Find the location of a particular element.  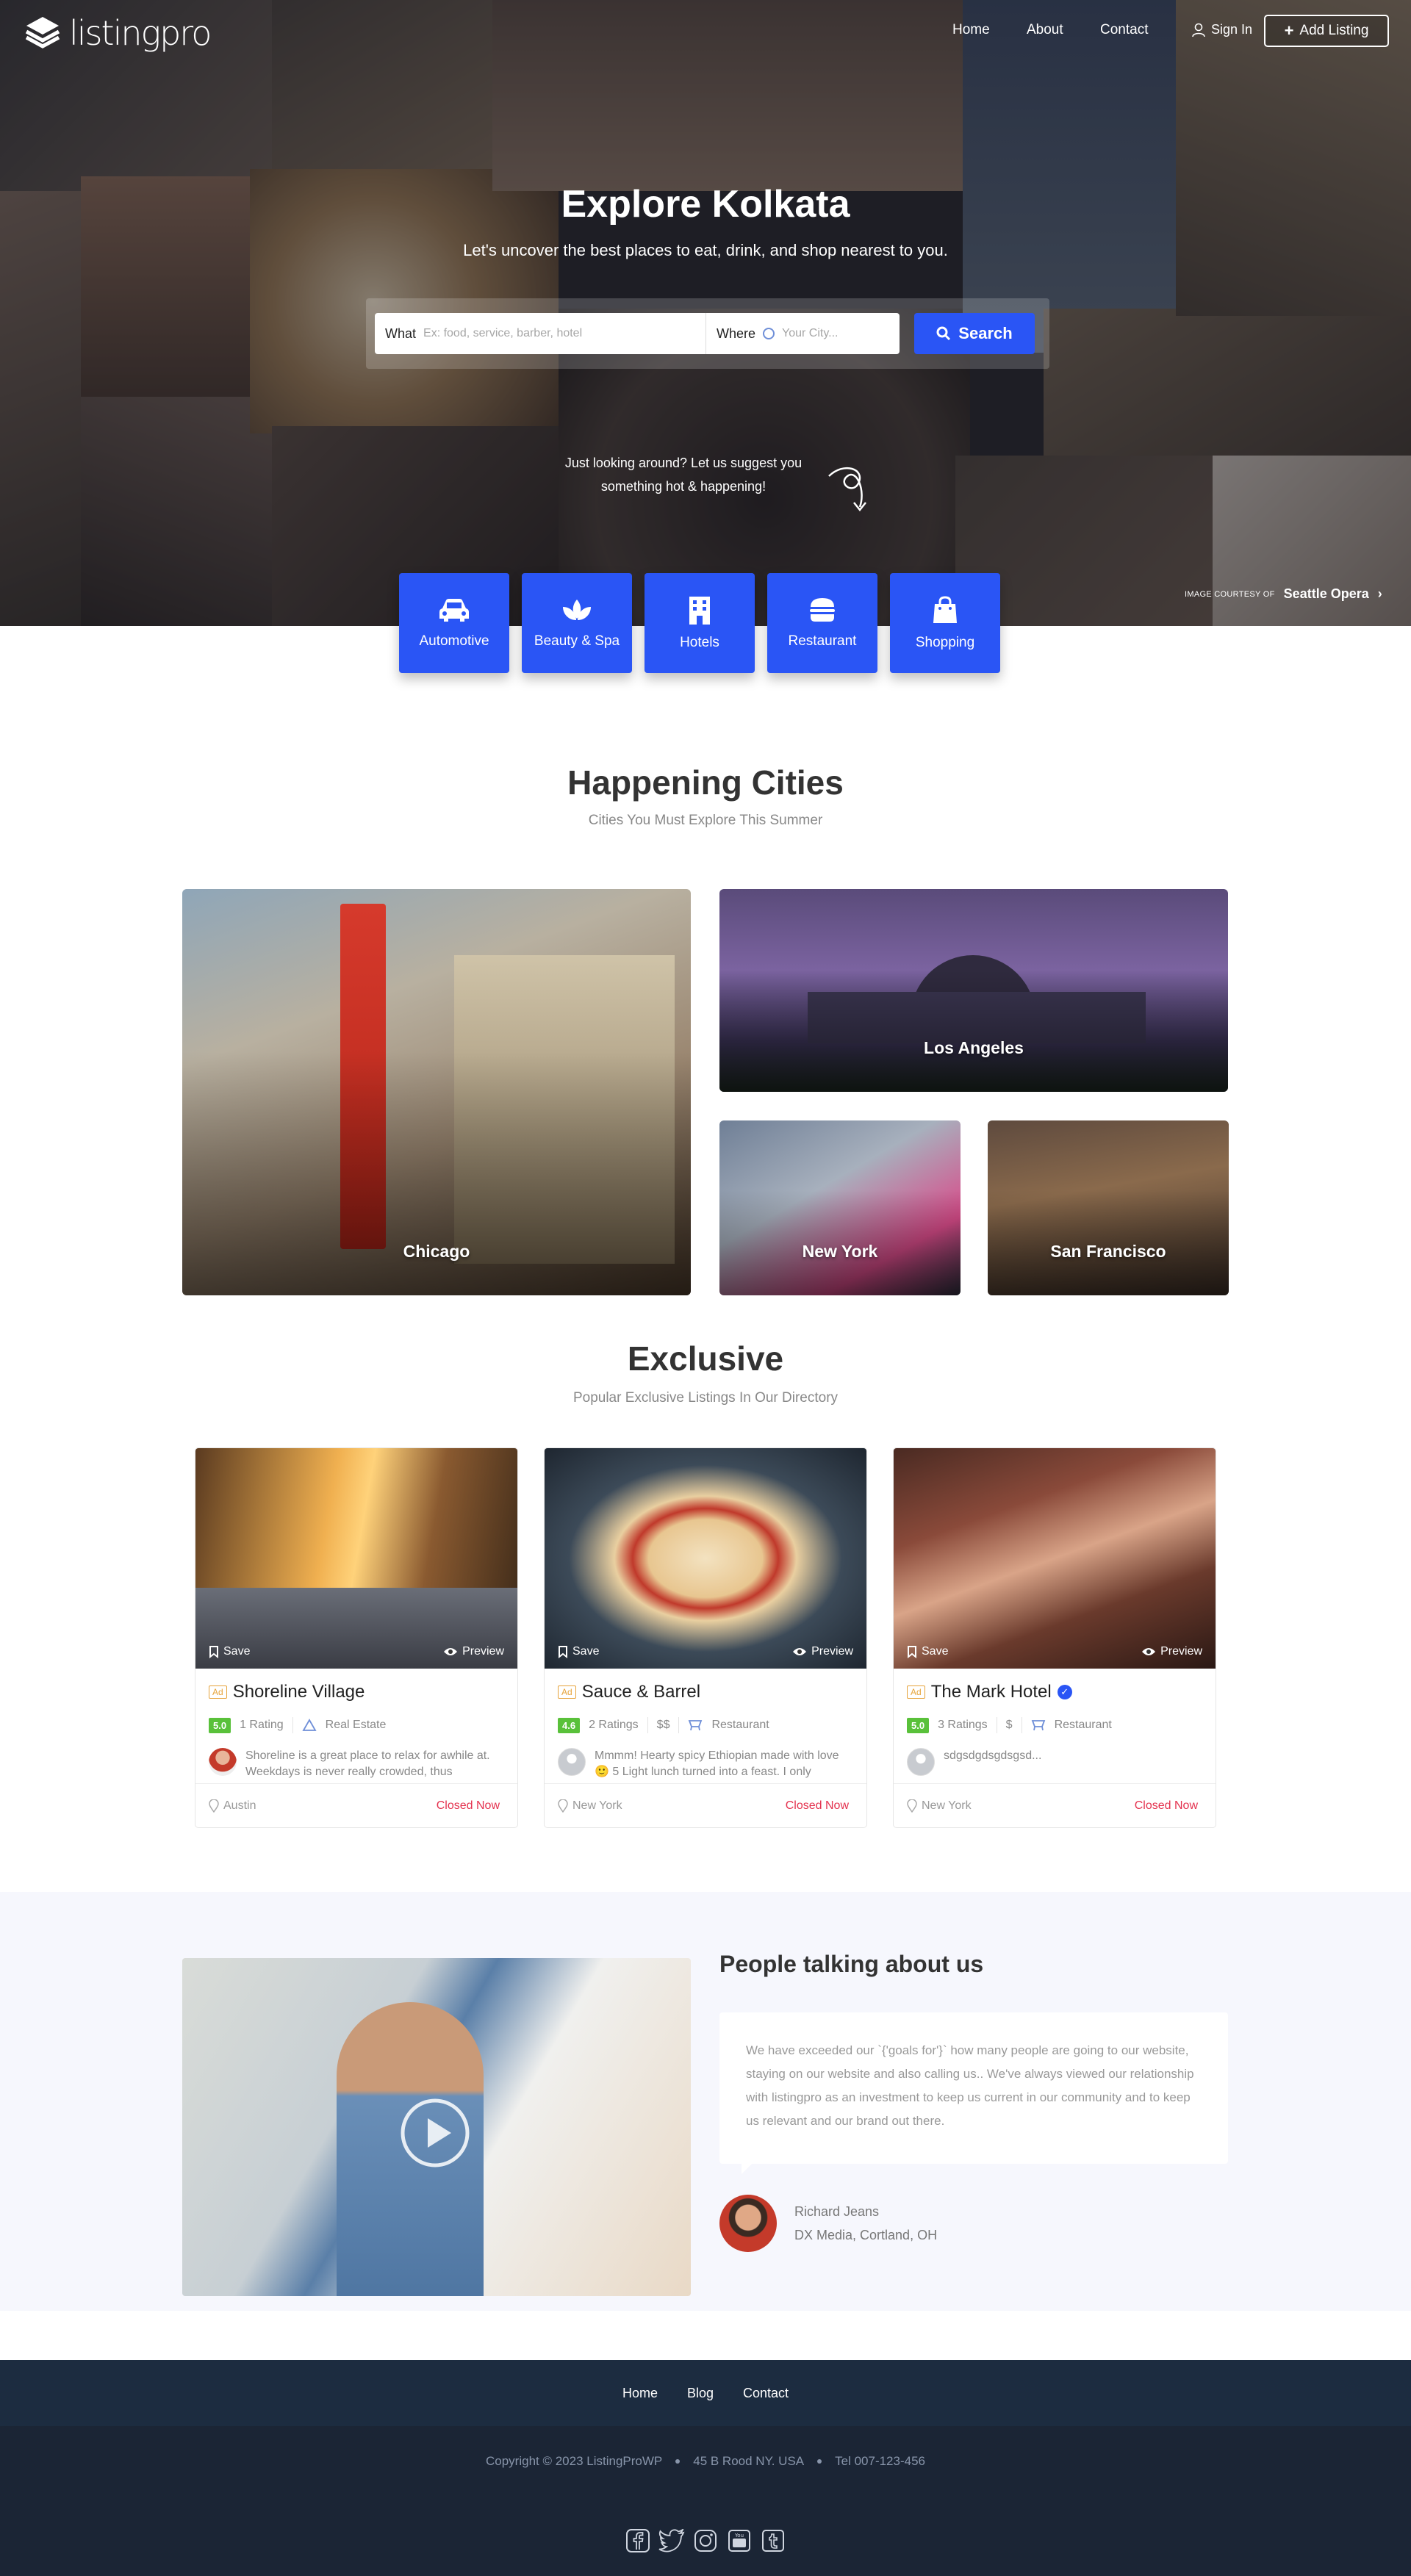

author-name: Richard Jeans is located at coordinates (837, 2211).